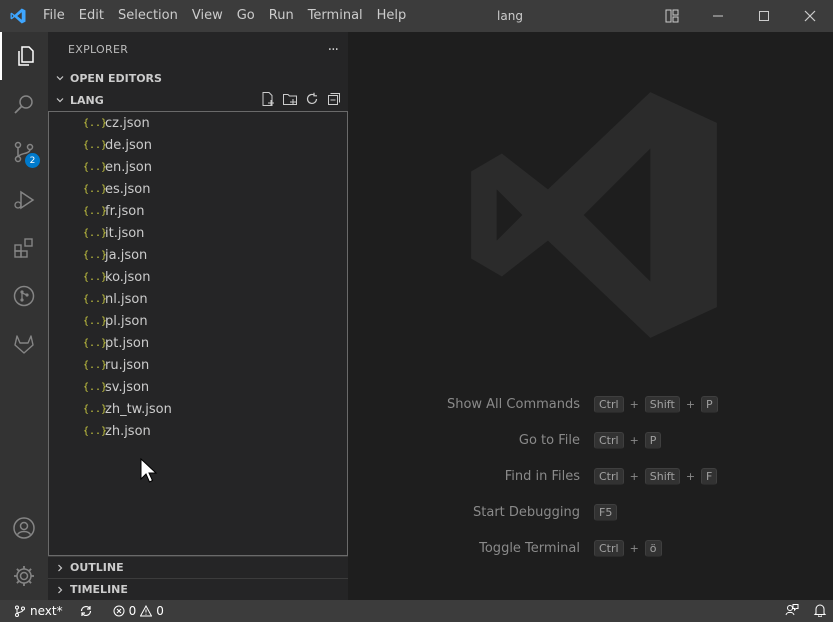 This screenshot has width=833, height=622. I want to click on gitlab-activity-button, so click(24, 344).